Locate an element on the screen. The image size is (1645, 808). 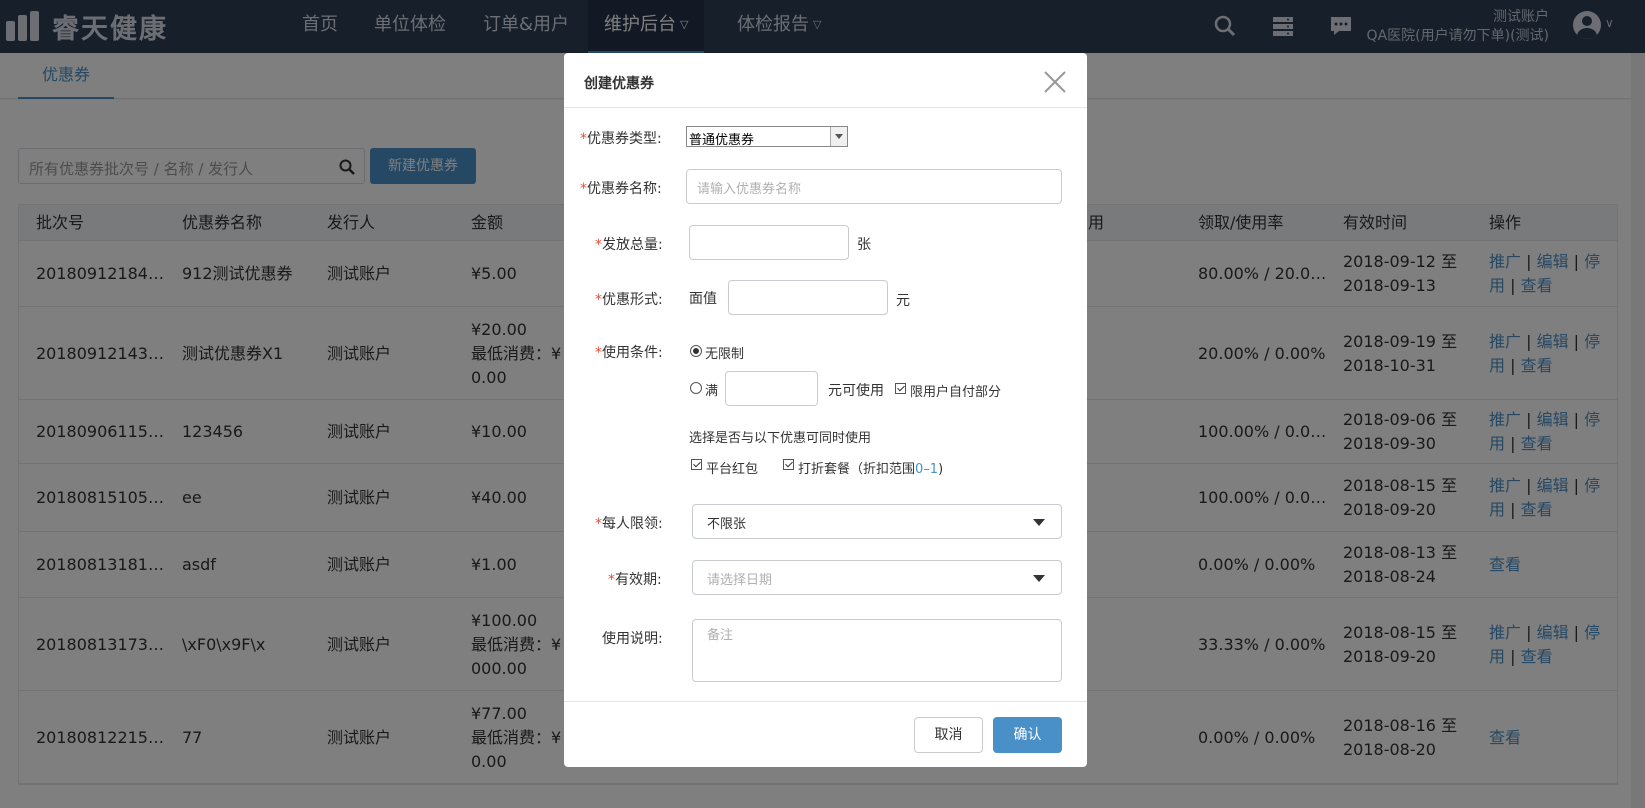
validity-date-picker: 请选择日期 is located at coordinates (877, 577).